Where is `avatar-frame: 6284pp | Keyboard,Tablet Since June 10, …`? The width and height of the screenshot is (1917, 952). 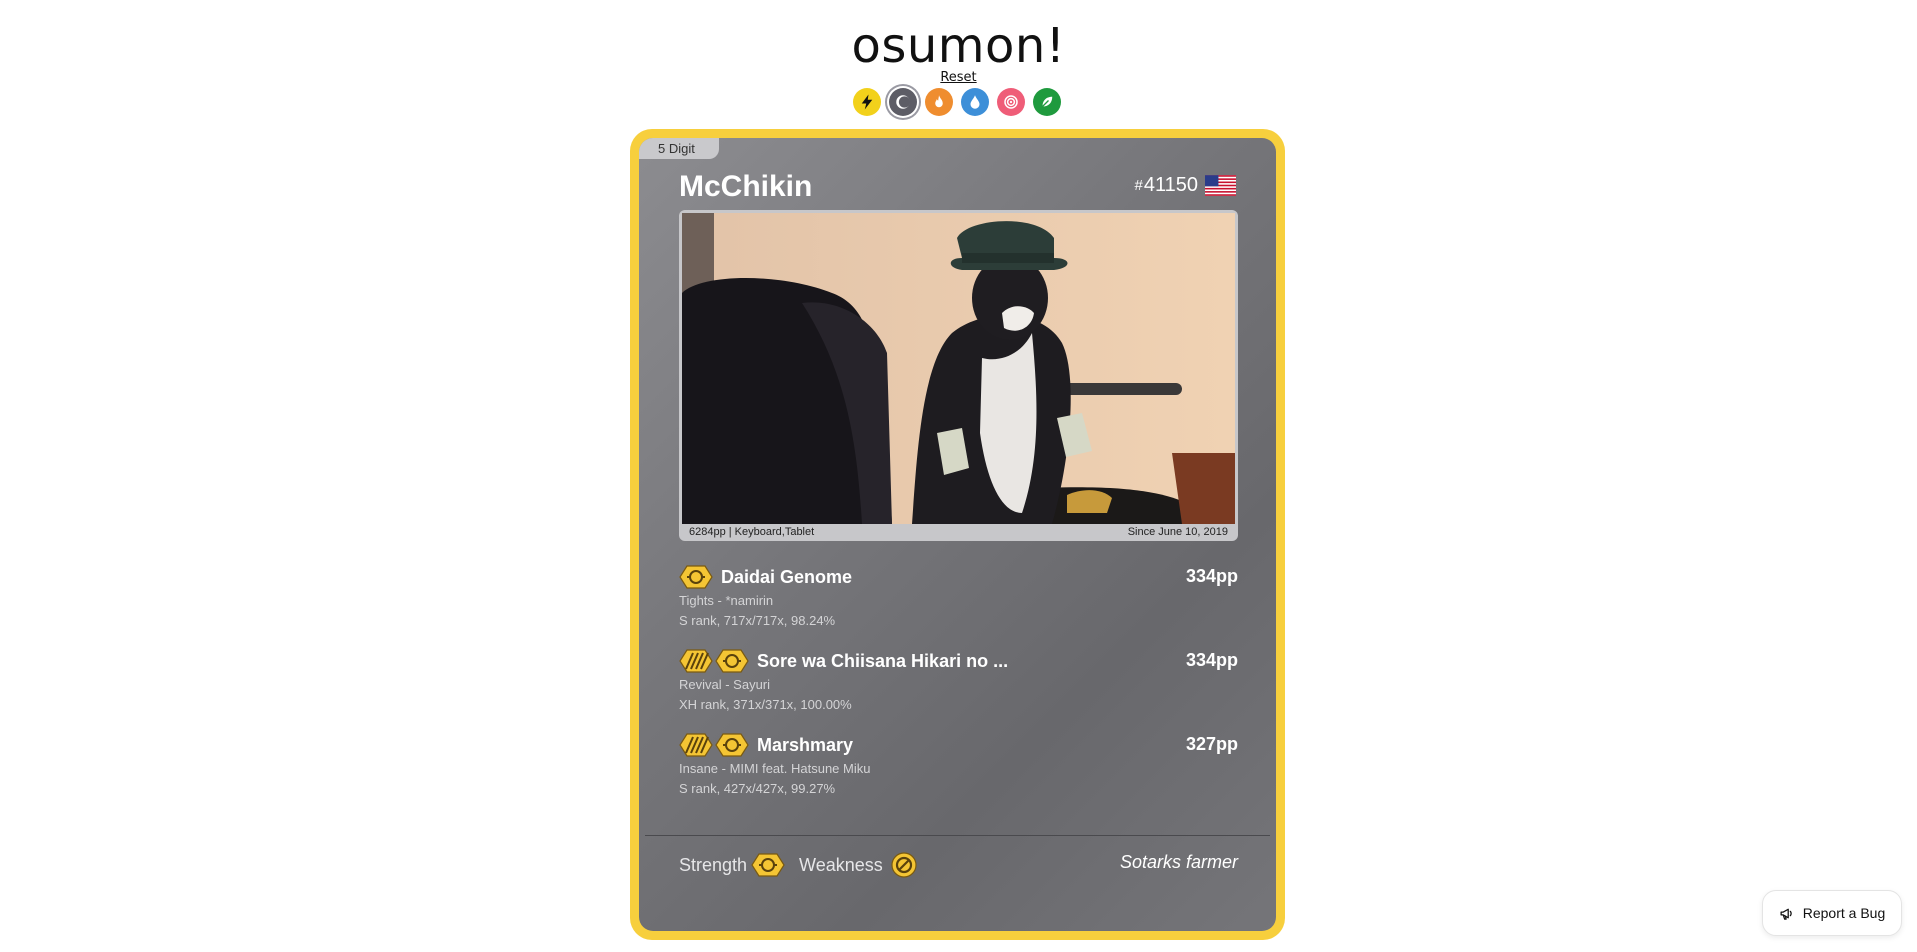 avatar-frame: 6284pp | Keyboard,Tablet Since June 10, … is located at coordinates (958, 375).